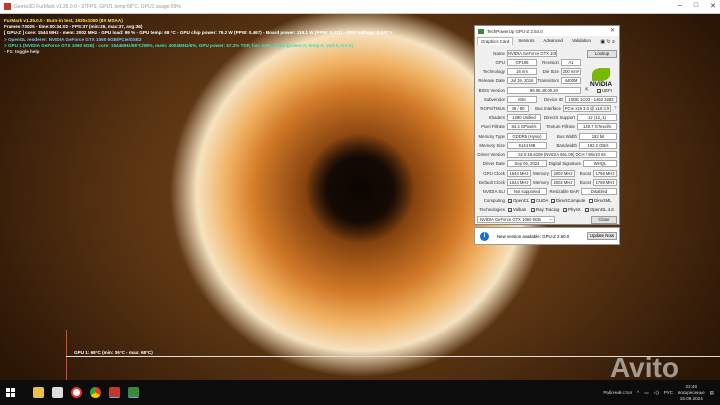  Describe the element at coordinates (553, 40) in the screenshot. I see `tab-advanced: Advanced` at that location.